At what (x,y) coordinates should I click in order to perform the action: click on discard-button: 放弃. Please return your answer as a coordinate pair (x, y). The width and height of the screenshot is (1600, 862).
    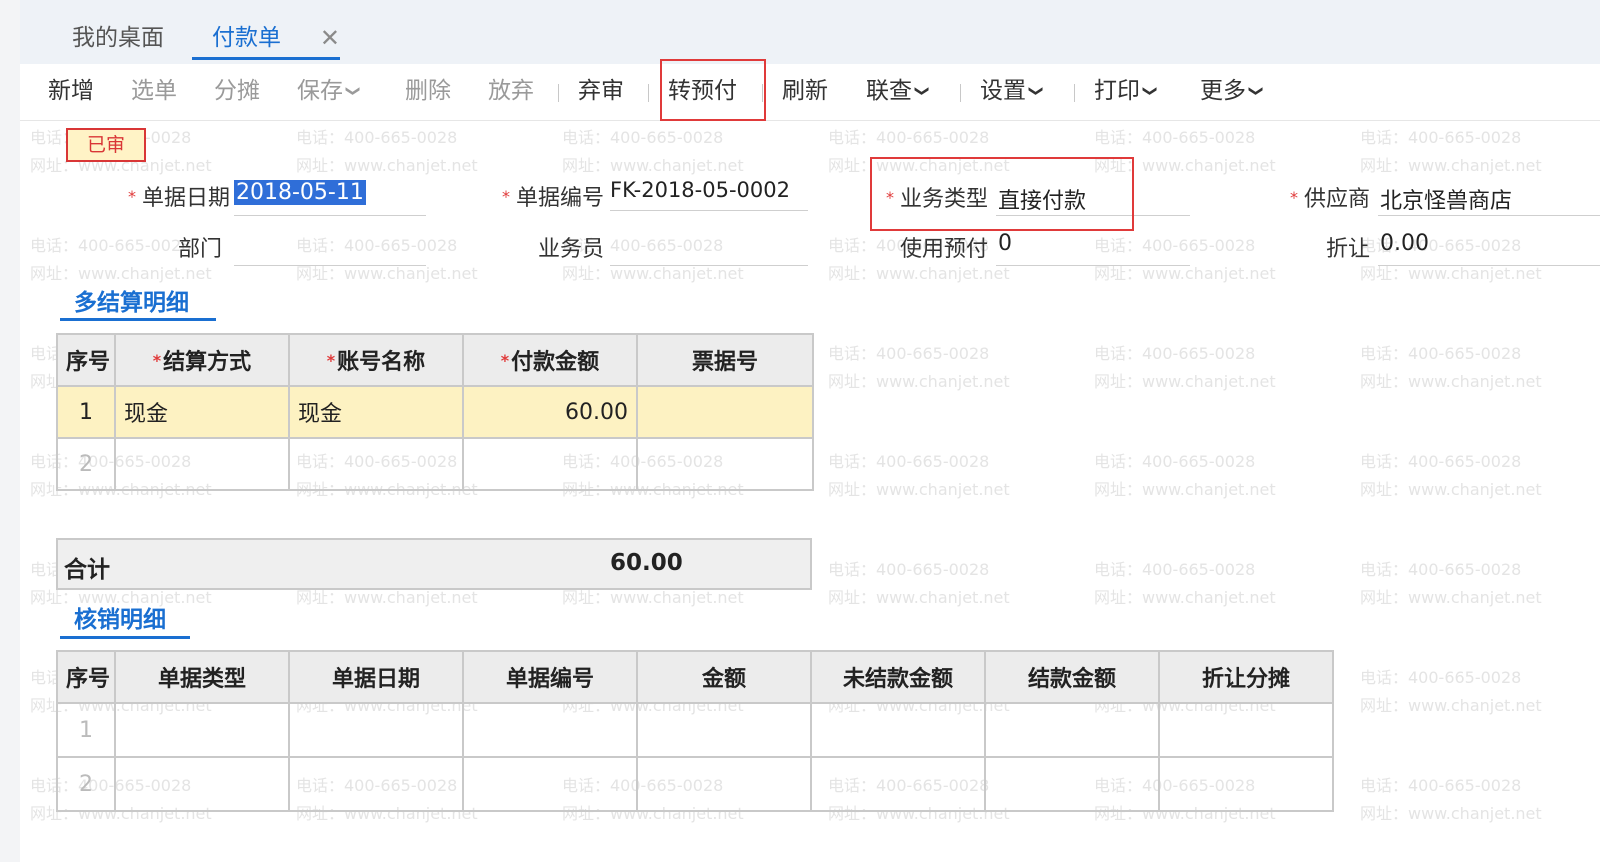
    Looking at the image, I should click on (511, 91).